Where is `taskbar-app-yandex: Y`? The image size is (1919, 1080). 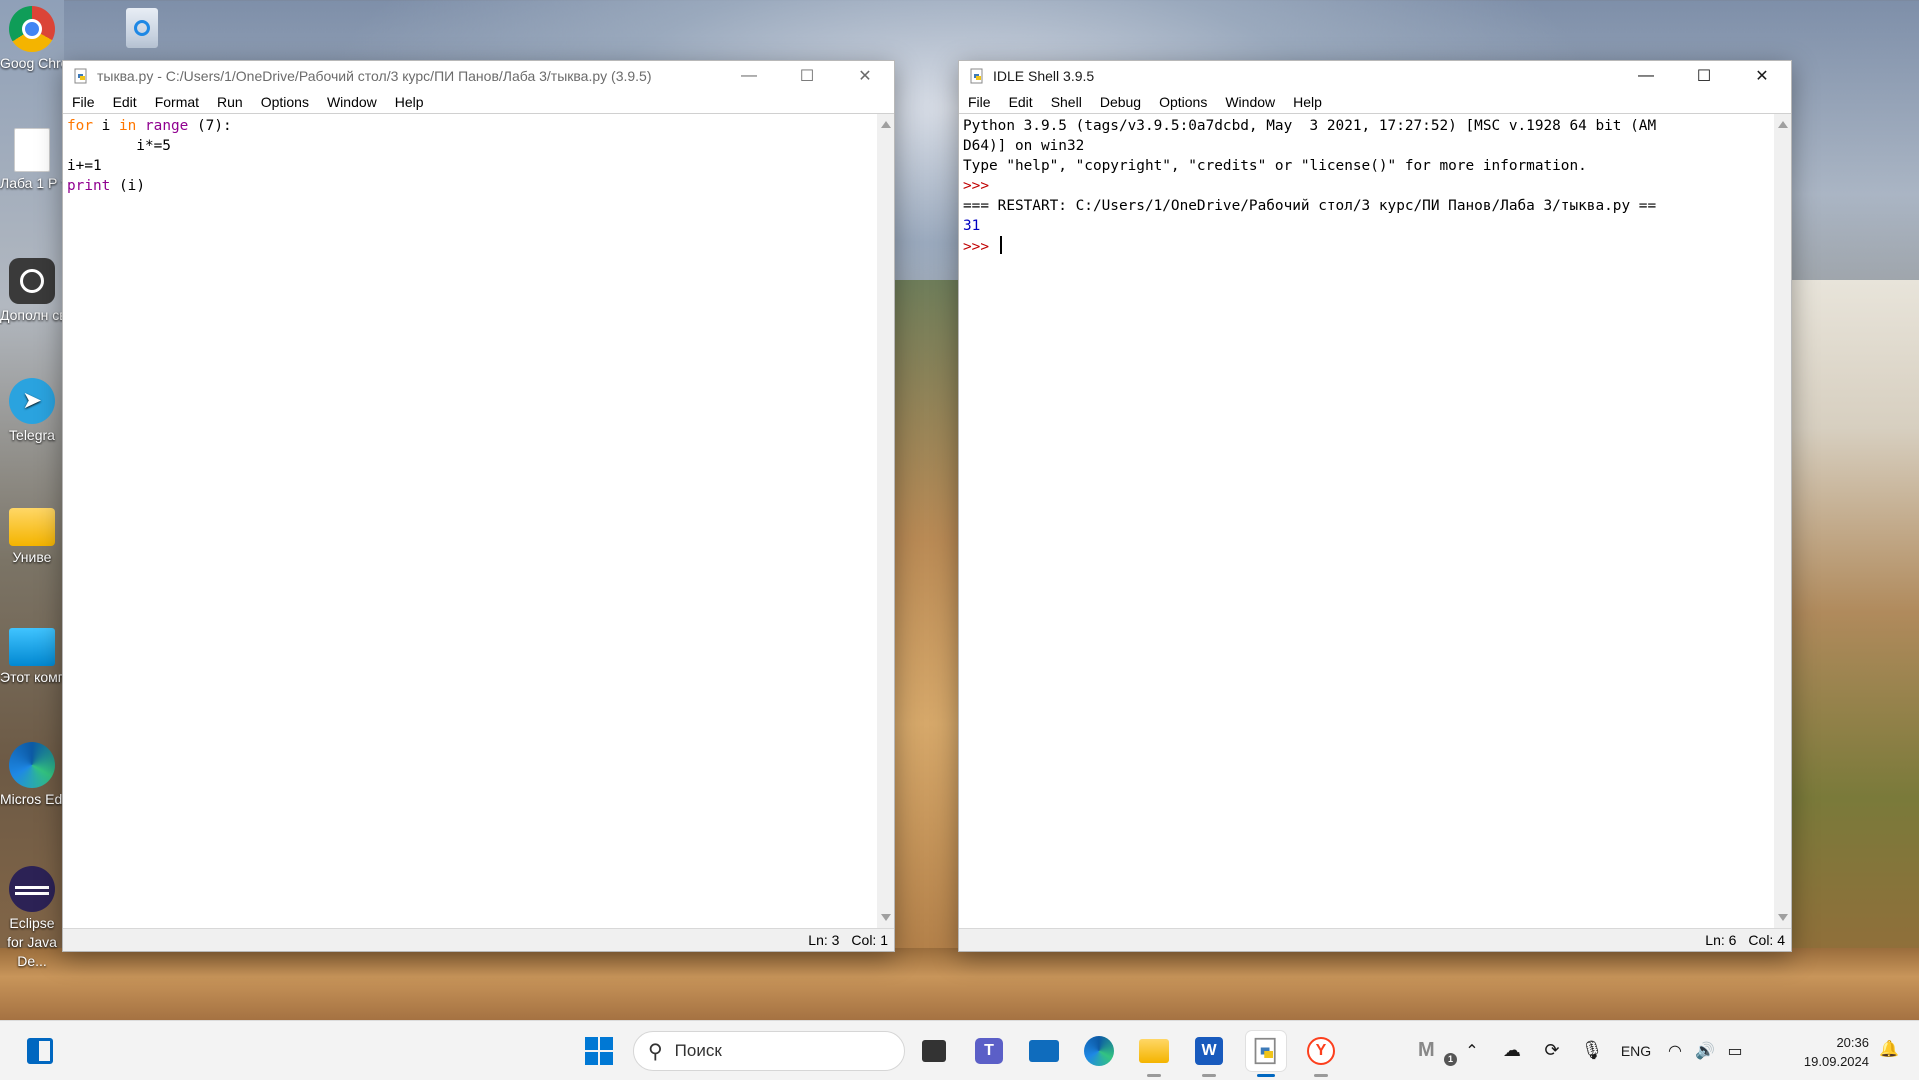
taskbar-app-yandex: Y is located at coordinates (1321, 1054).